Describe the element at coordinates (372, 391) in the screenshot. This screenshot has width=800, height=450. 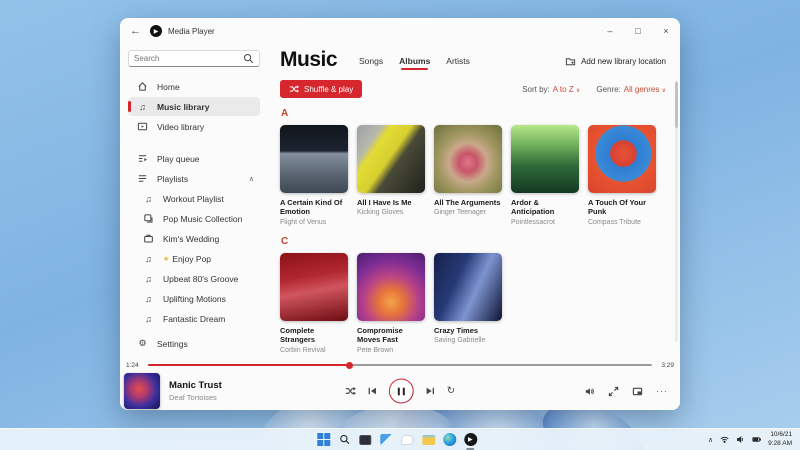
I see `previous-track-icon` at that location.